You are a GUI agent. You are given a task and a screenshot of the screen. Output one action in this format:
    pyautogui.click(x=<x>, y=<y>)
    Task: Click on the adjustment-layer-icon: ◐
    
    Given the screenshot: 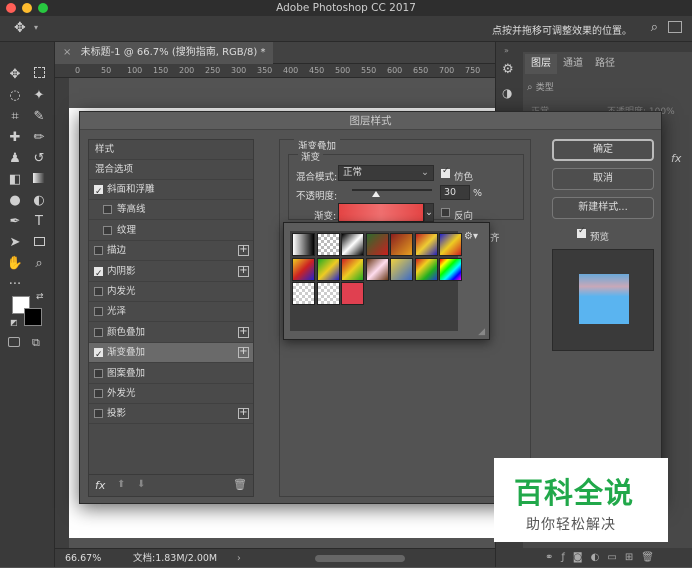 What is the action you would take?
    pyautogui.click(x=599, y=557)
    